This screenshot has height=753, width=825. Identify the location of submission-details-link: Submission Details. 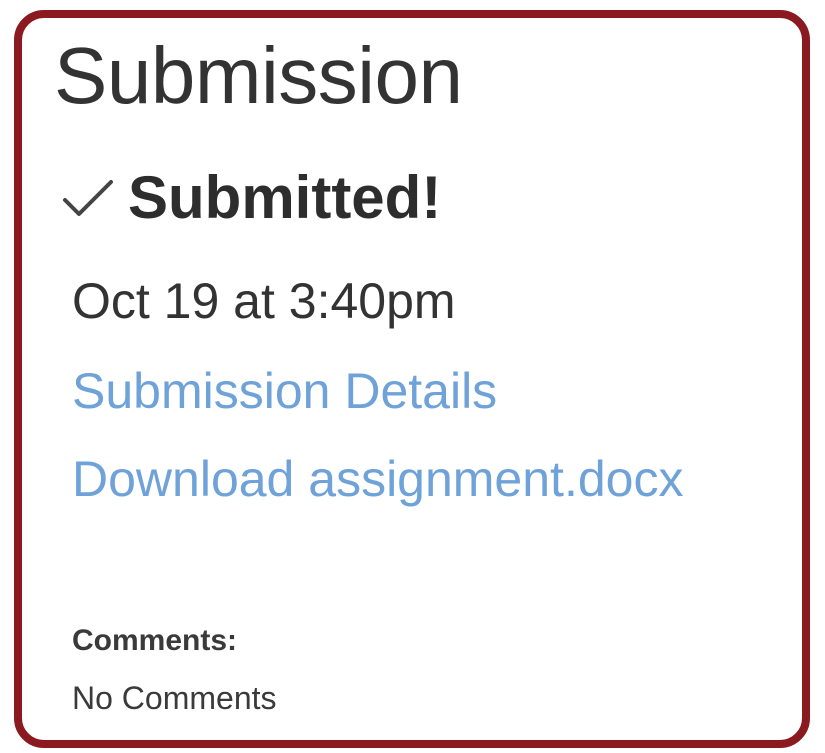
(284, 391).